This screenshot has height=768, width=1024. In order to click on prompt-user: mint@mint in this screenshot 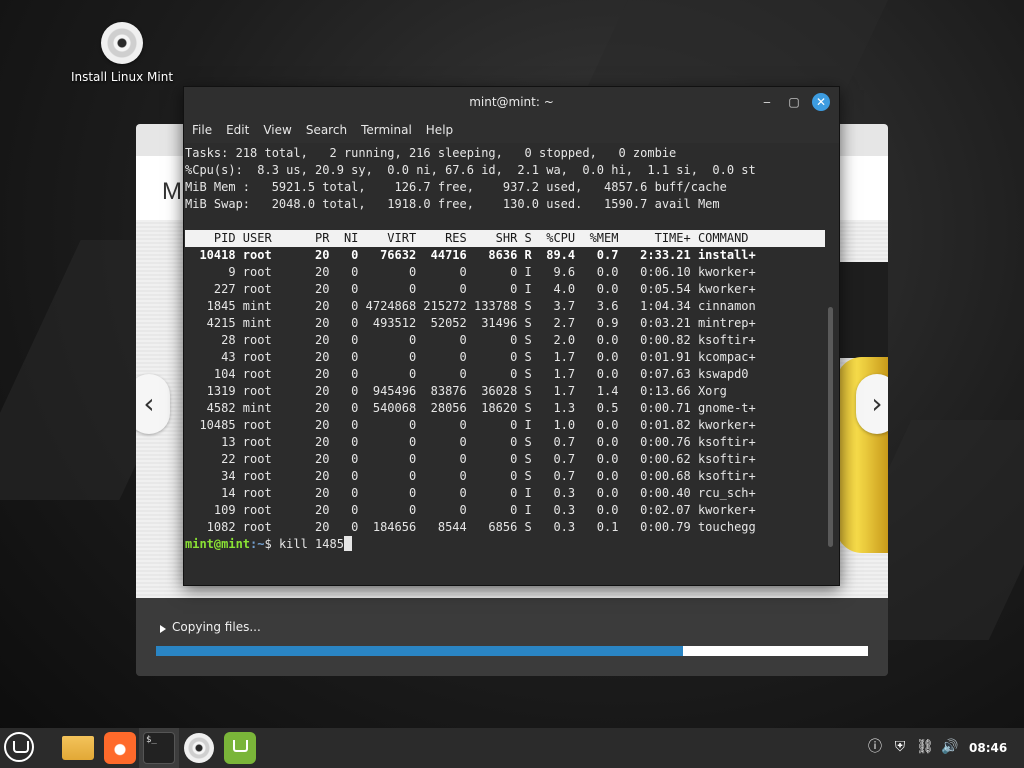, I will do `click(218, 544)`.